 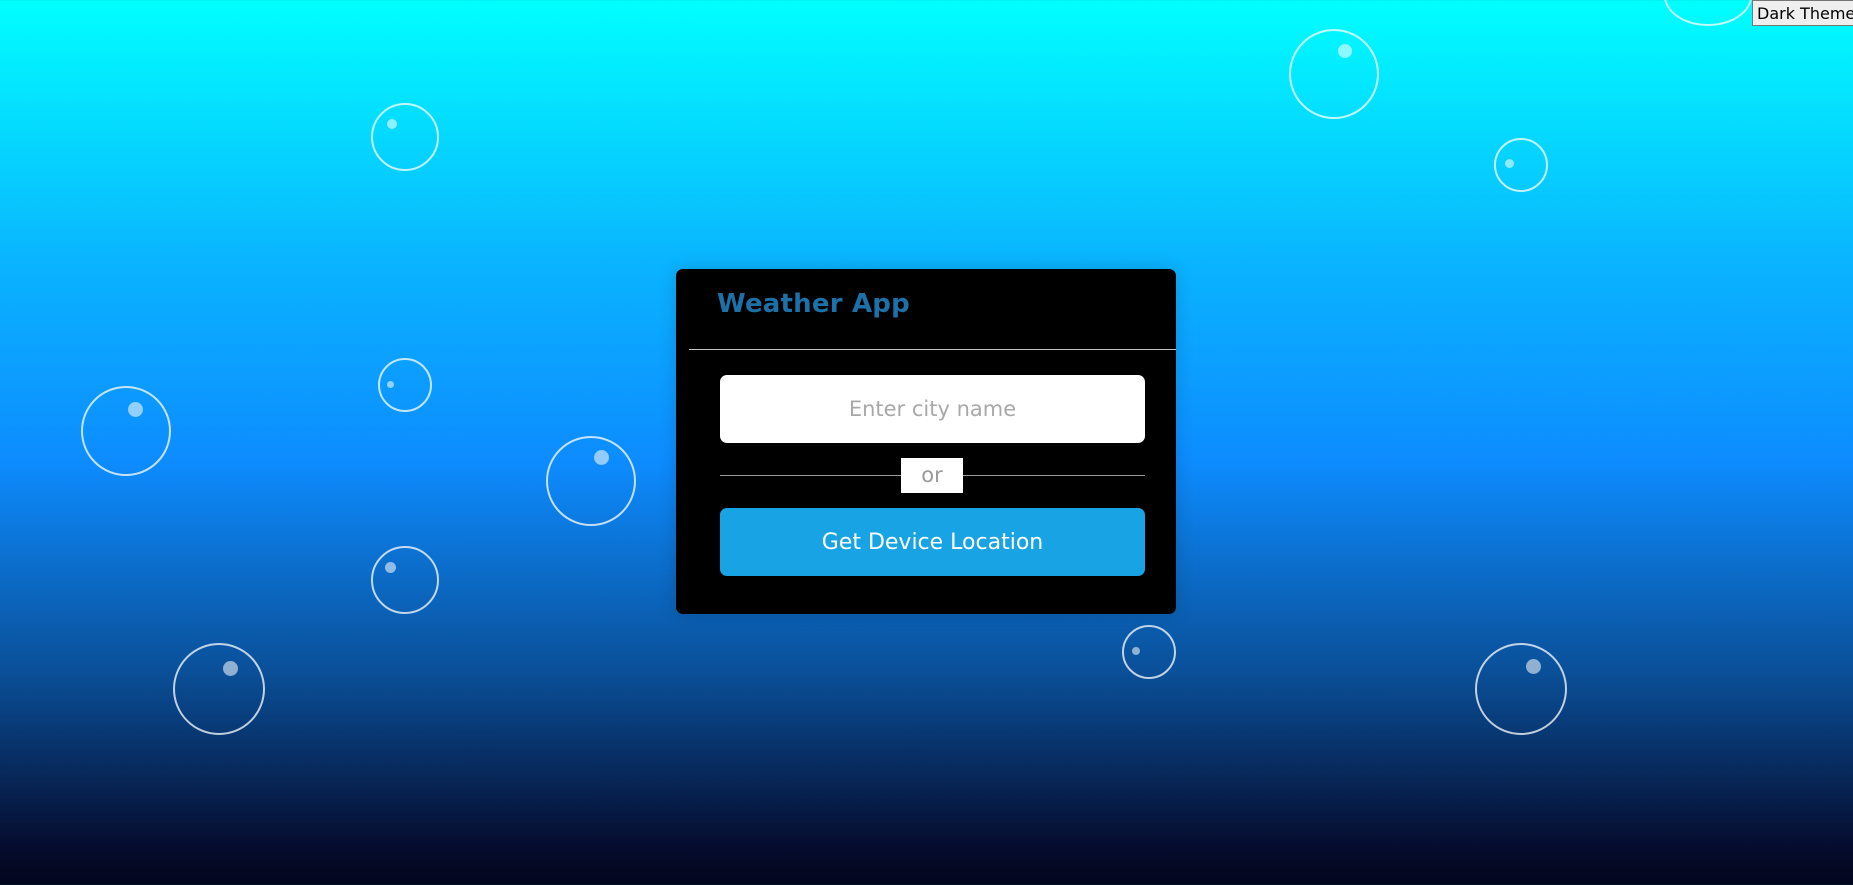 What do you see at coordinates (932, 349) in the screenshot?
I see `header-divider` at bounding box center [932, 349].